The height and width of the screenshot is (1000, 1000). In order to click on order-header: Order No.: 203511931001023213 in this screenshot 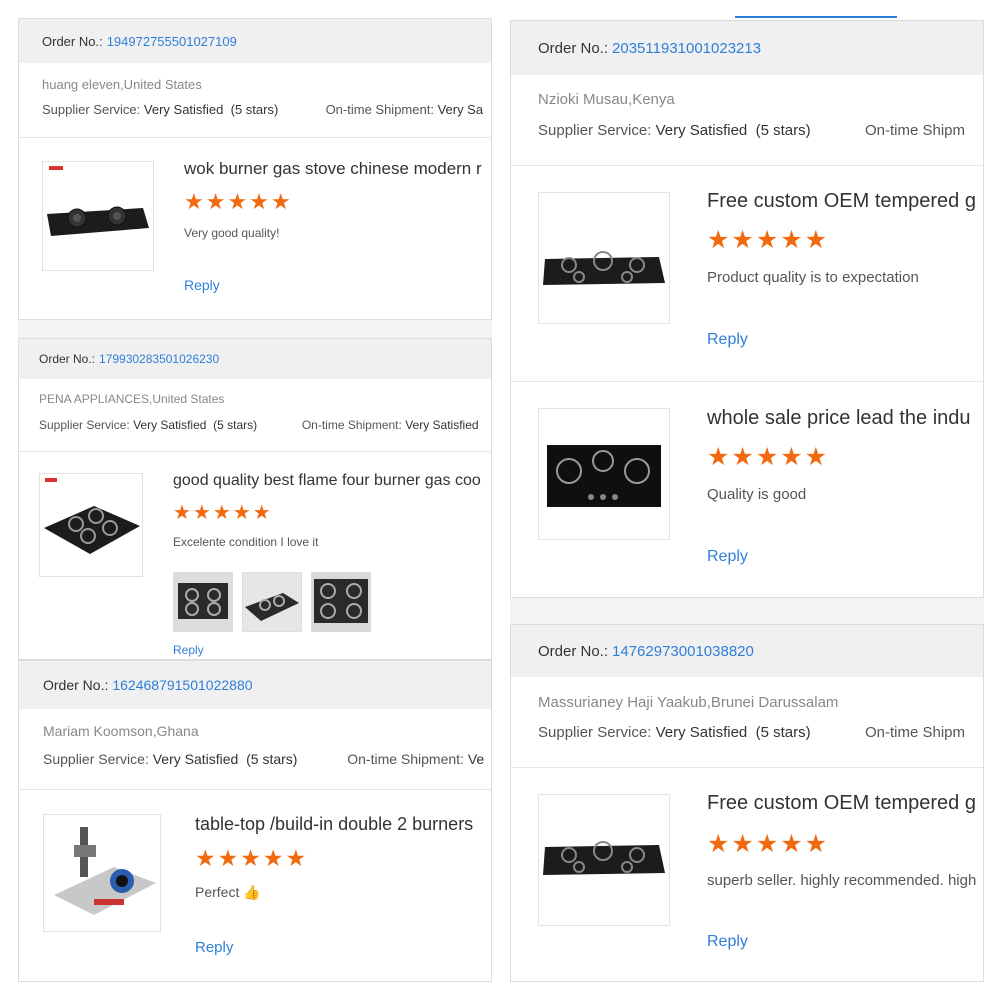, I will do `click(747, 48)`.